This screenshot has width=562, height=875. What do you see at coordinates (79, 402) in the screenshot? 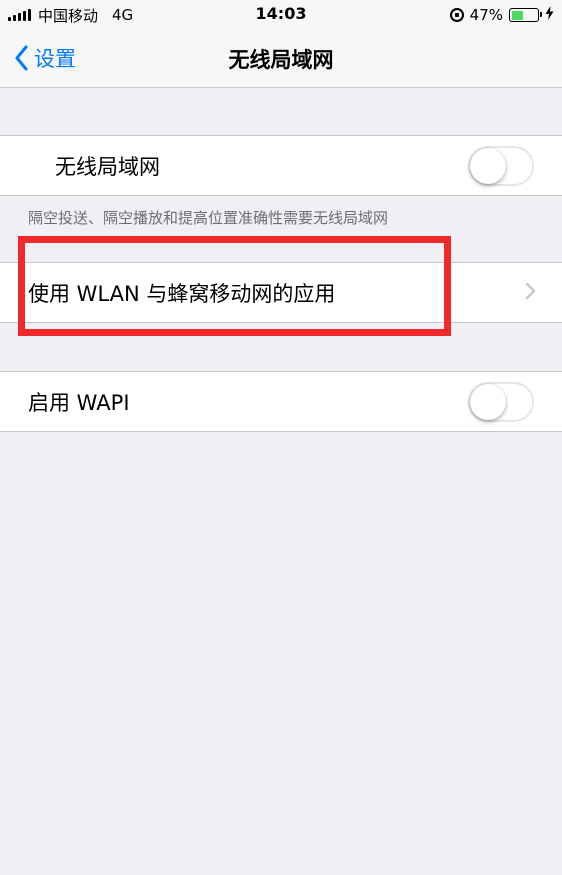
I see `wapi-label: 启用 WAPI` at bounding box center [79, 402].